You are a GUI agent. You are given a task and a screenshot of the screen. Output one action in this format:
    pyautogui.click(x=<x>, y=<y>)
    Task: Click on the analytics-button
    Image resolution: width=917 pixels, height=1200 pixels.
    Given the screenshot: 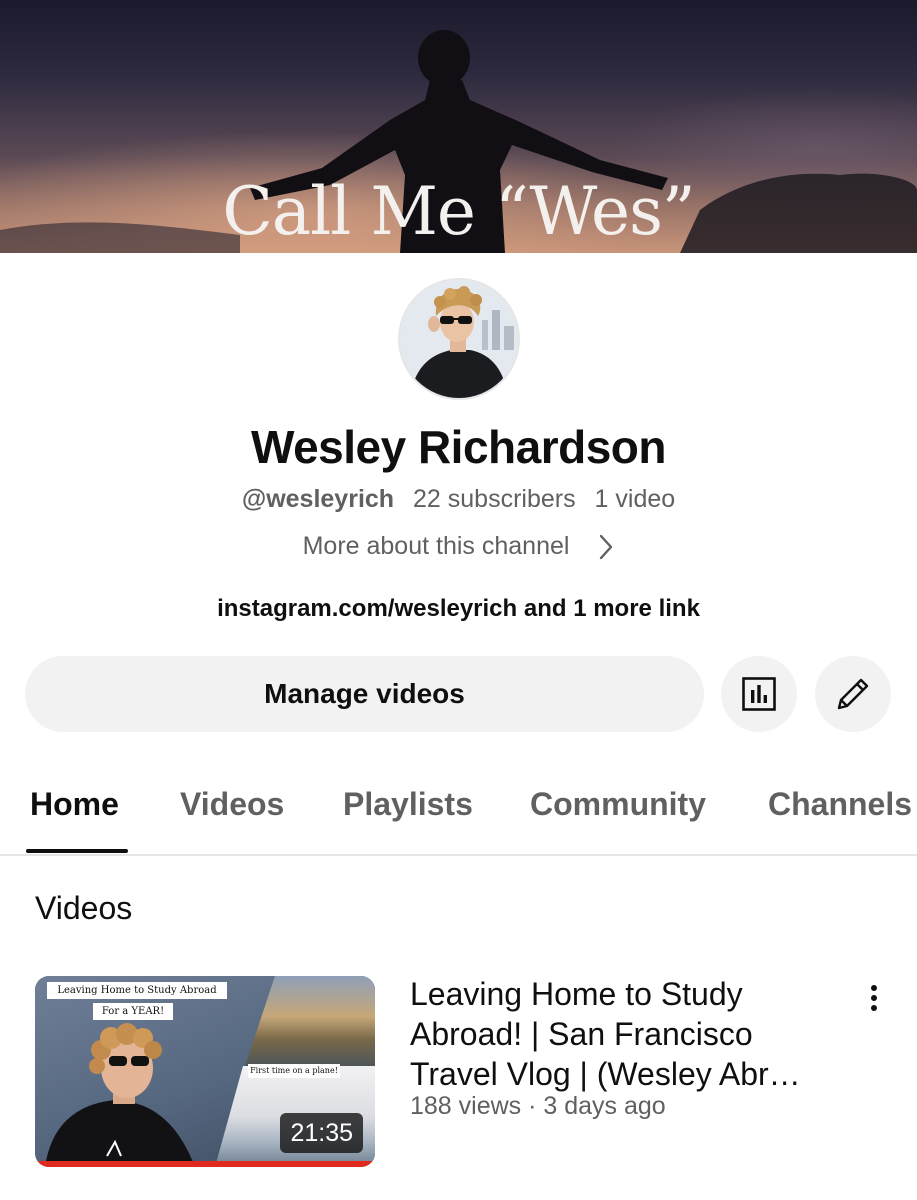 What is the action you would take?
    pyautogui.click(x=759, y=694)
    